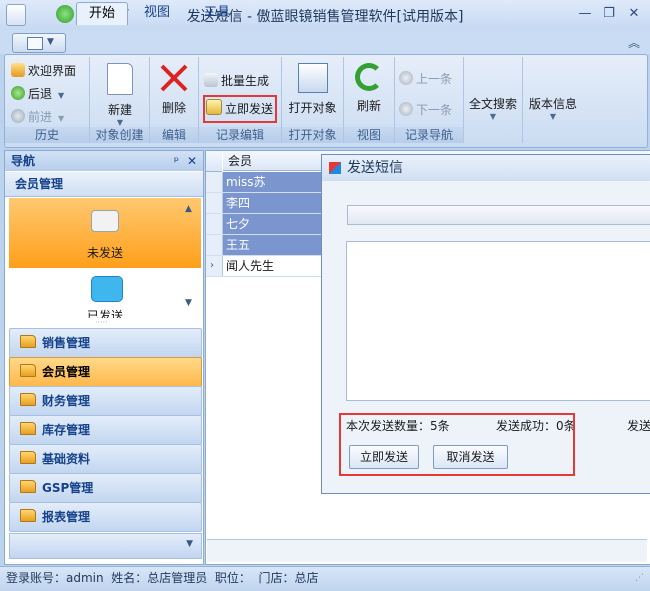  I want to click on batch-generate-button: 批量生成, so click(236, 81).